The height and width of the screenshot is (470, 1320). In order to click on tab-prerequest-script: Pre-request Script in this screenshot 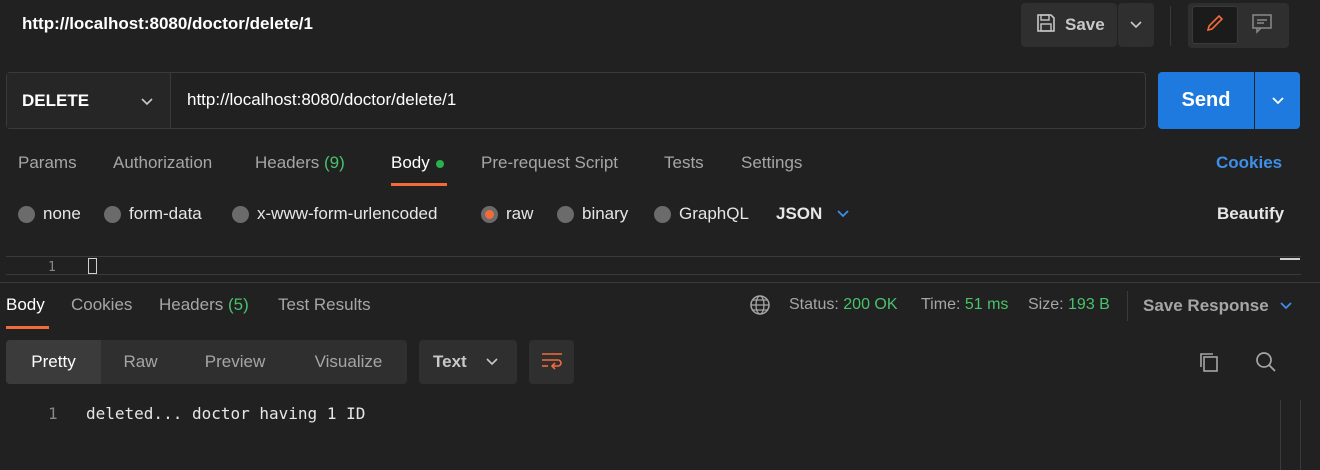, I will do `click(549, 163)`.